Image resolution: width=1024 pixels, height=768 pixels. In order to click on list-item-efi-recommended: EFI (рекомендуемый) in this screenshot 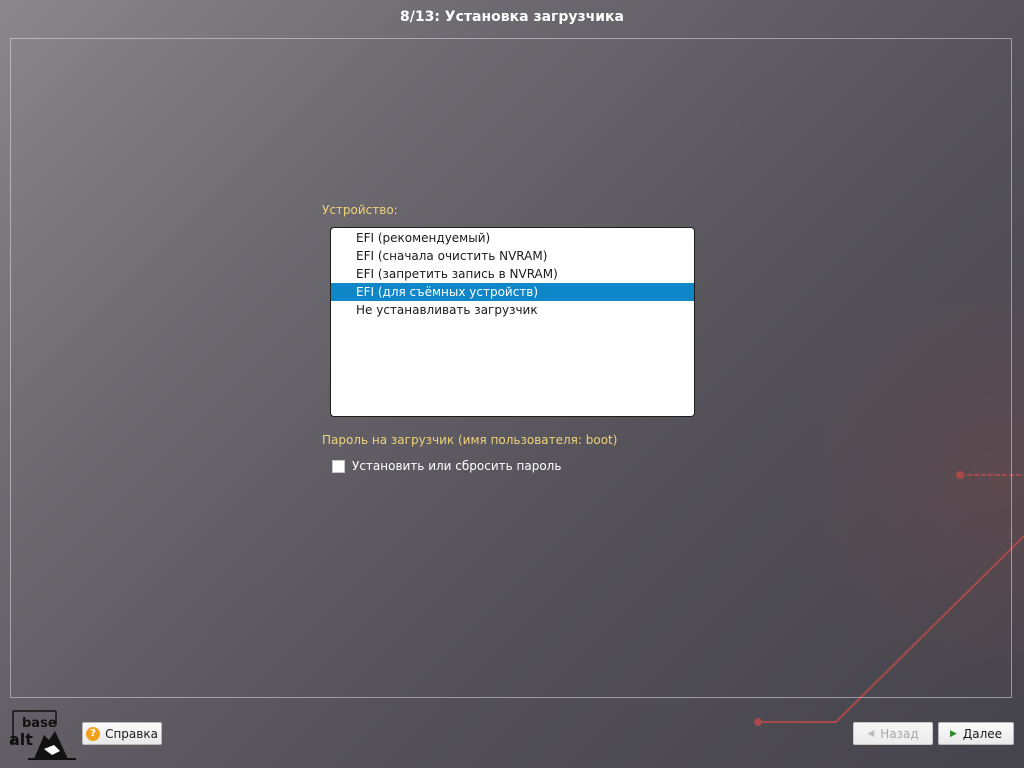, I will do `click(512, 238)`.